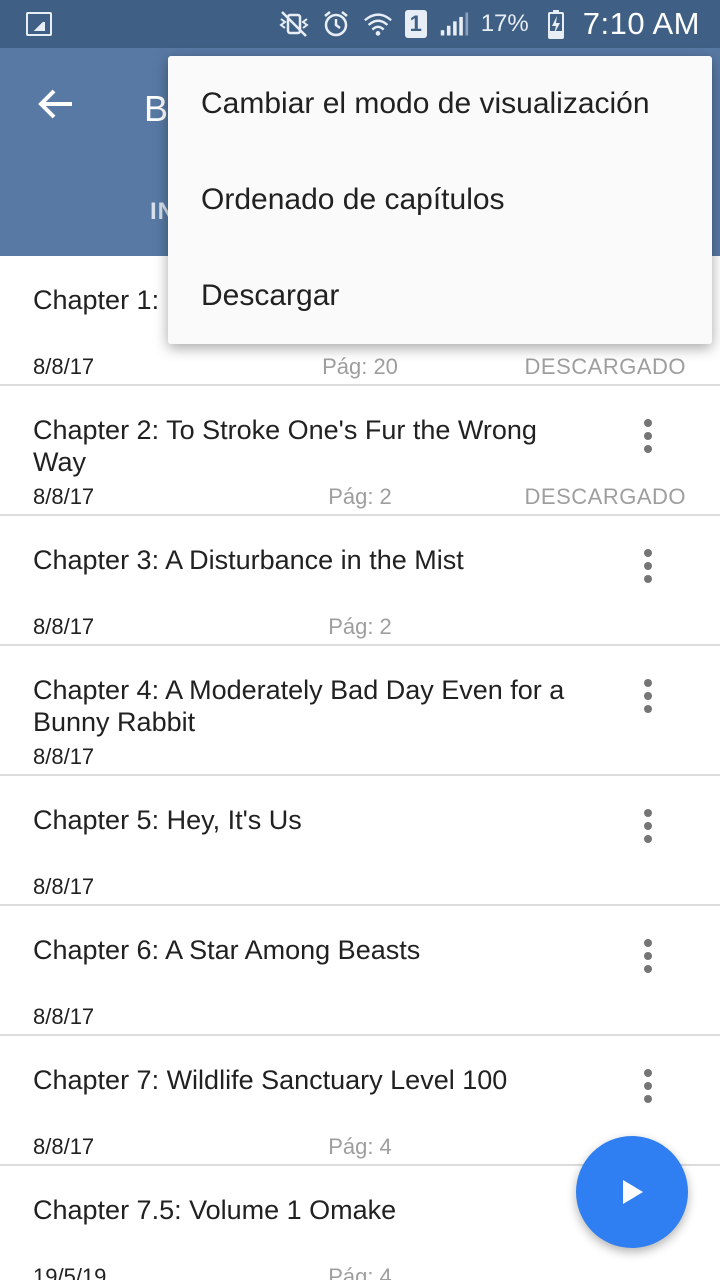 The image size is (720, 1280). What do you see at coordinates (440, 104) in the screenshot?
I see `menu-item-change-display-mode: Cambiar el modo de visualización` at bounding box center [440, 104].